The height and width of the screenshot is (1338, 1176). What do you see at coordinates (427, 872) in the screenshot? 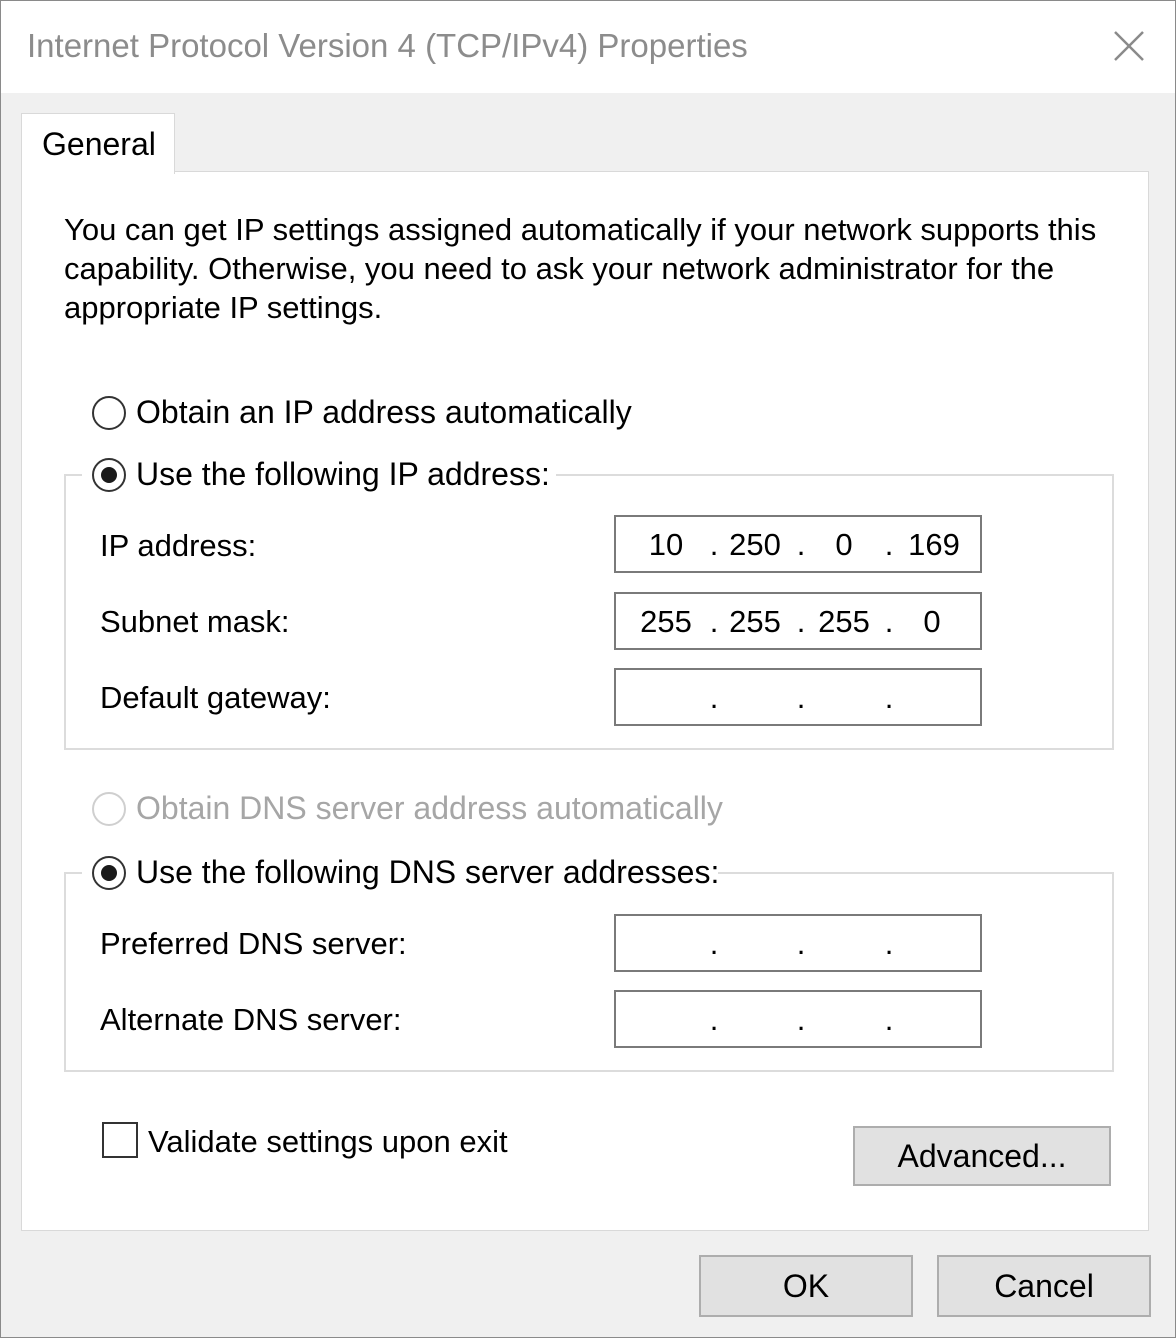
I see `use-following-dns-label: Use the following DNS server addresses:` at bounding box center [427, 872].